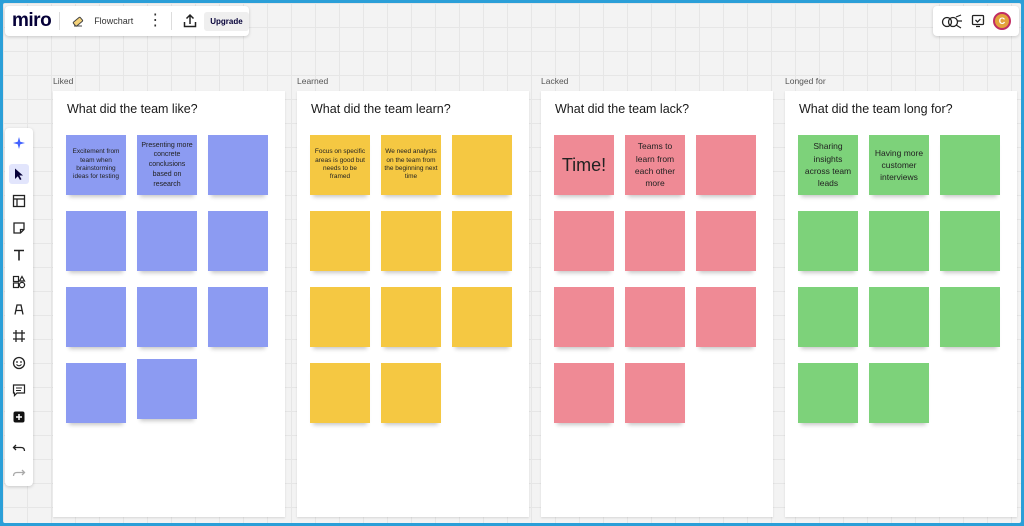 The width and height of the screenshot is (1024, 526). I want to click on comment-icon, so click(19, 390).